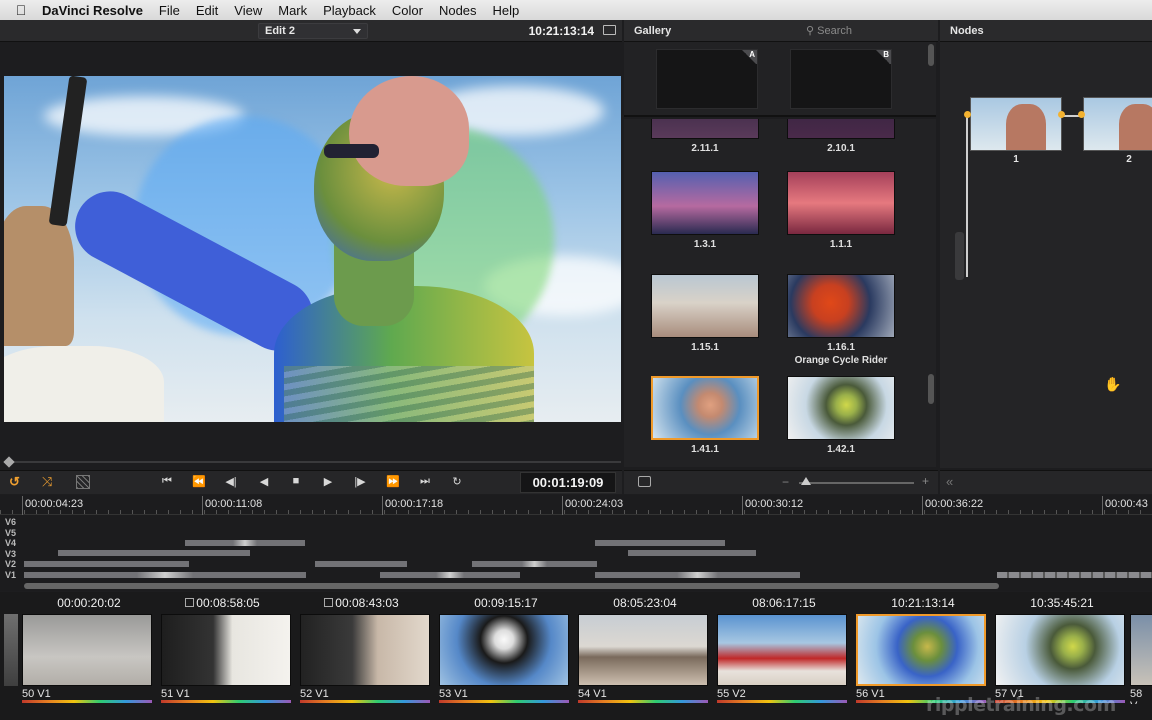 This screenshot has height=720, width=1152. What do you see at coordinates (785, 482) in the screenshot?
I see `zoom-out-icon: −` at bounding box center [785, 482].